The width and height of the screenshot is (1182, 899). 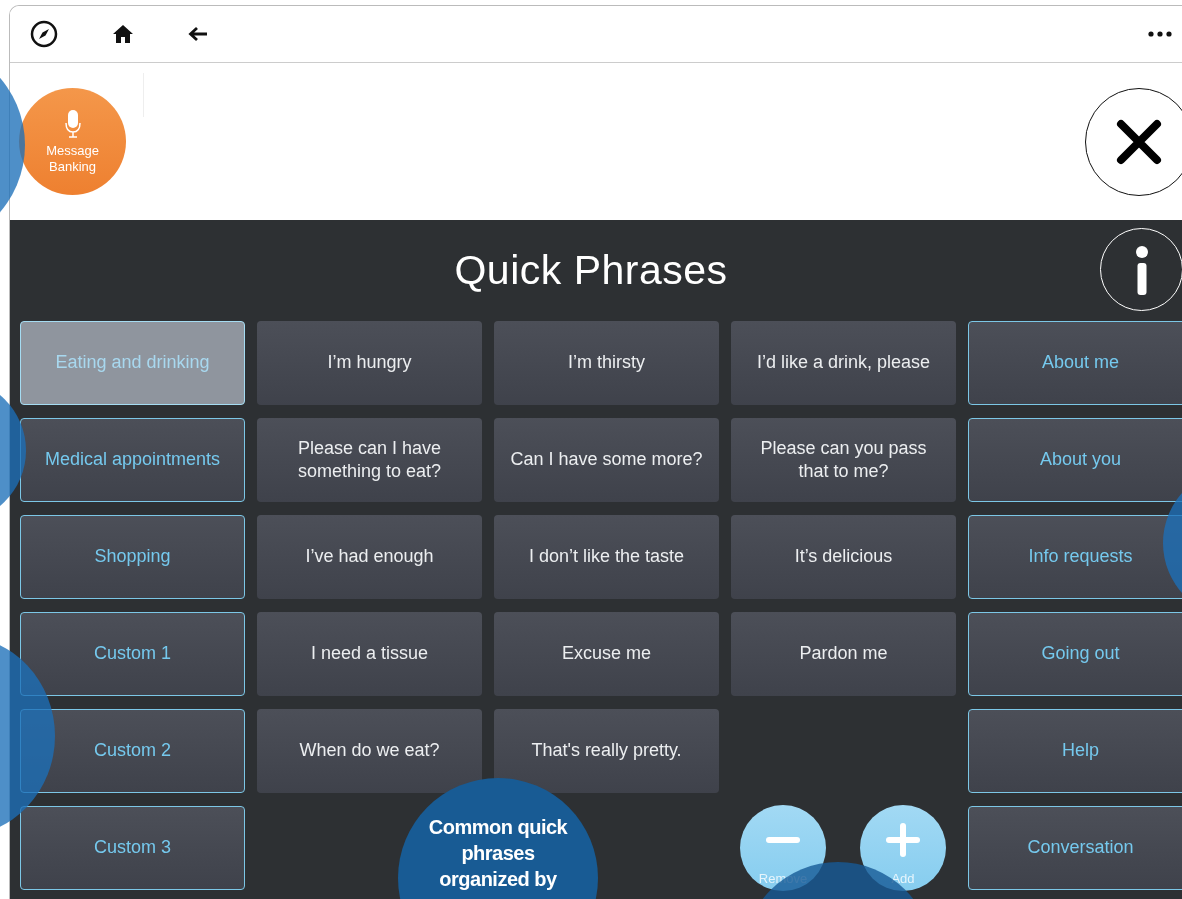 What do you see at coordinates (132, 654) in the screenshot?
I see `category-button: Custom 1` at bounding box center [132, 654].